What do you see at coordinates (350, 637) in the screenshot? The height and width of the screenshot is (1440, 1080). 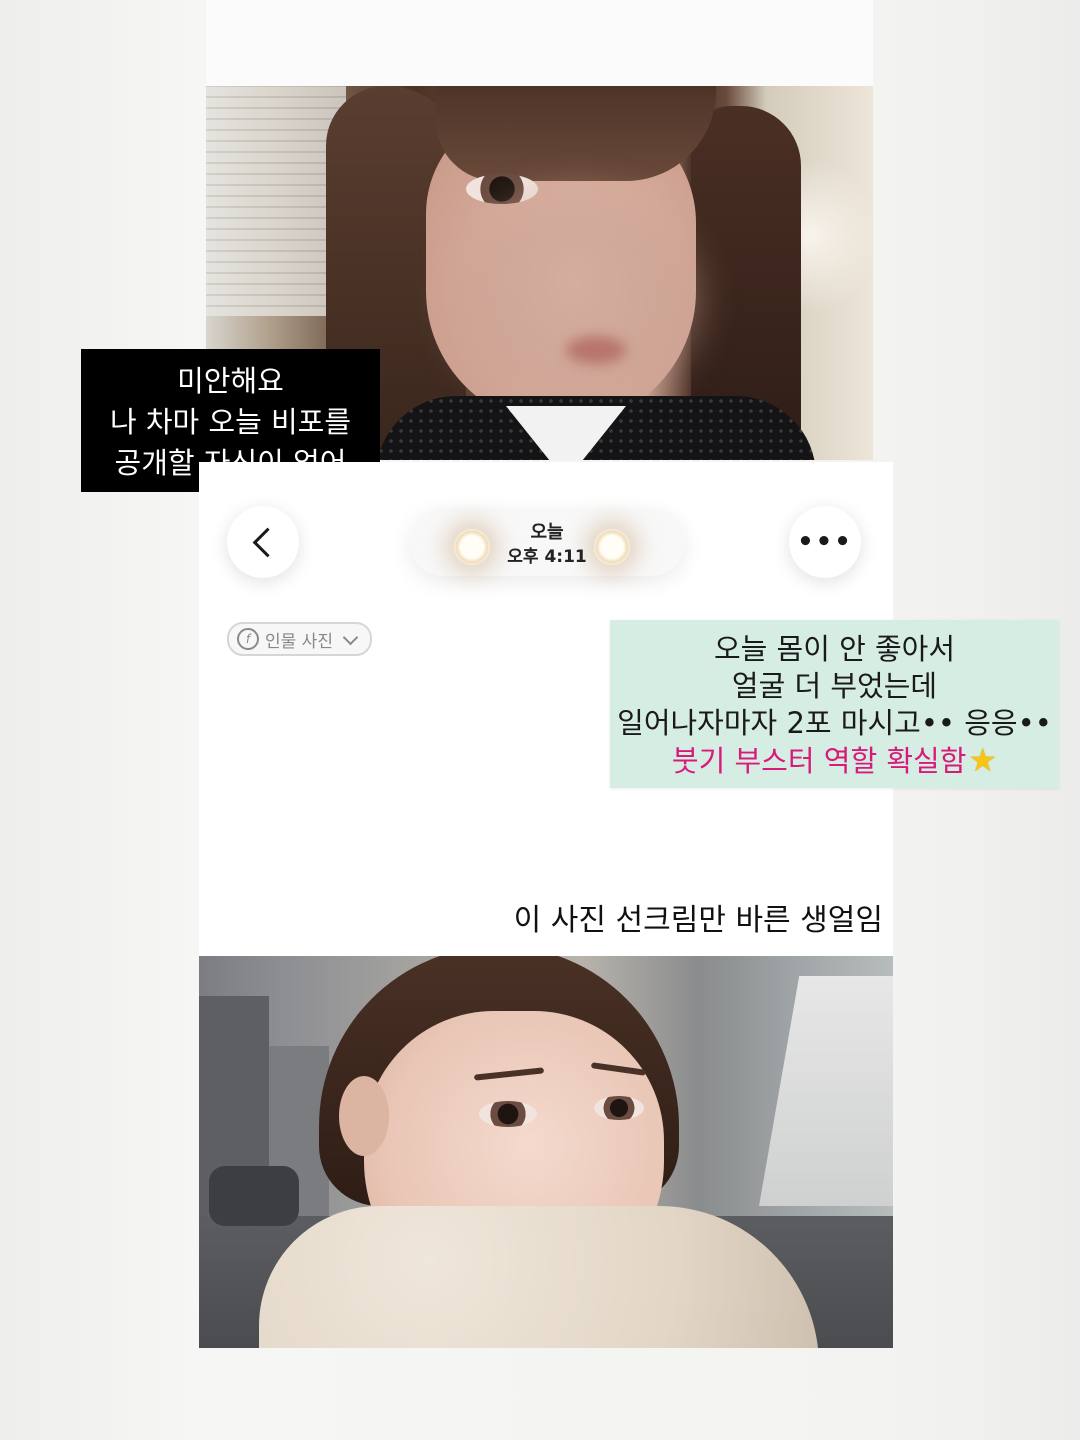 I see `chevron-down-icon` at bounding box center [350, 637].